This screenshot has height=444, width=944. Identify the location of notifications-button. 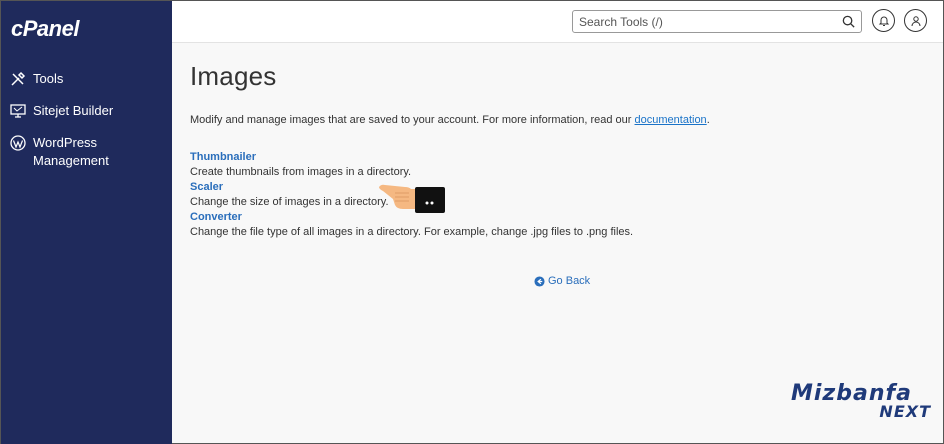
(883, 20).